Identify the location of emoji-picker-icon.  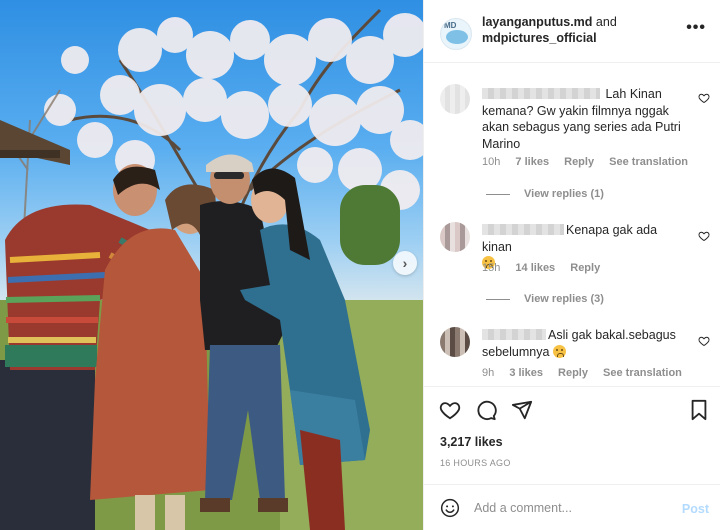
(450, 508).